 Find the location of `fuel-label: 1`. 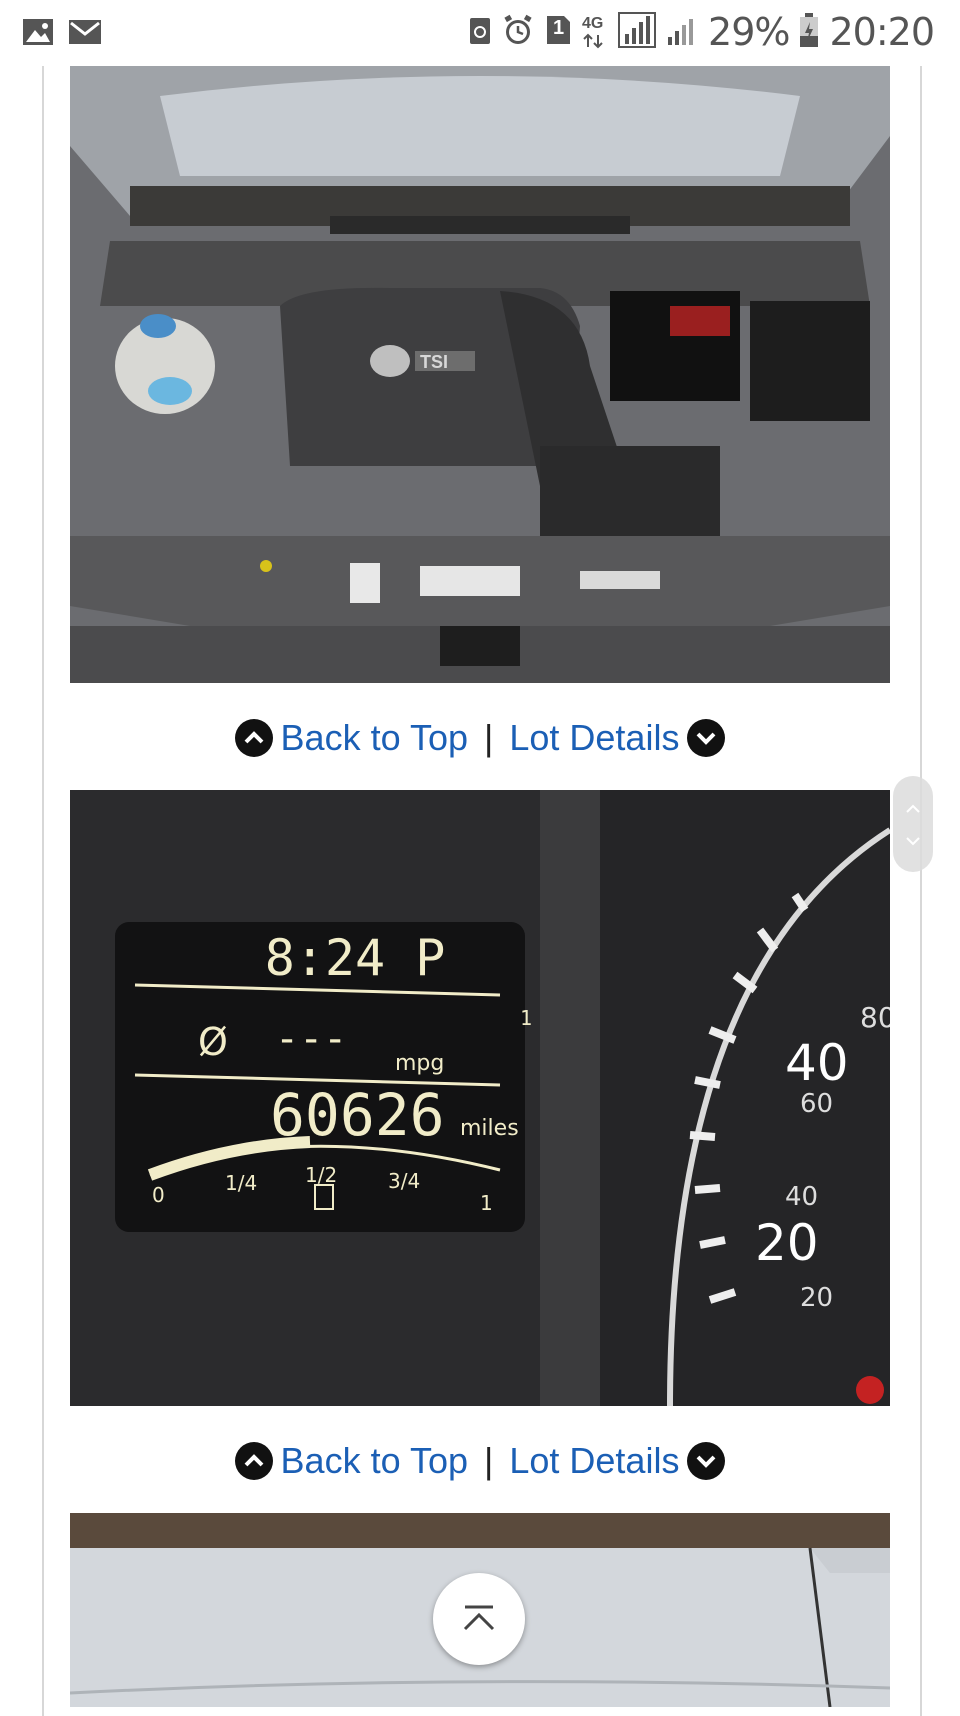

fuel-label: 1 is located at coordinates (486, 1203).